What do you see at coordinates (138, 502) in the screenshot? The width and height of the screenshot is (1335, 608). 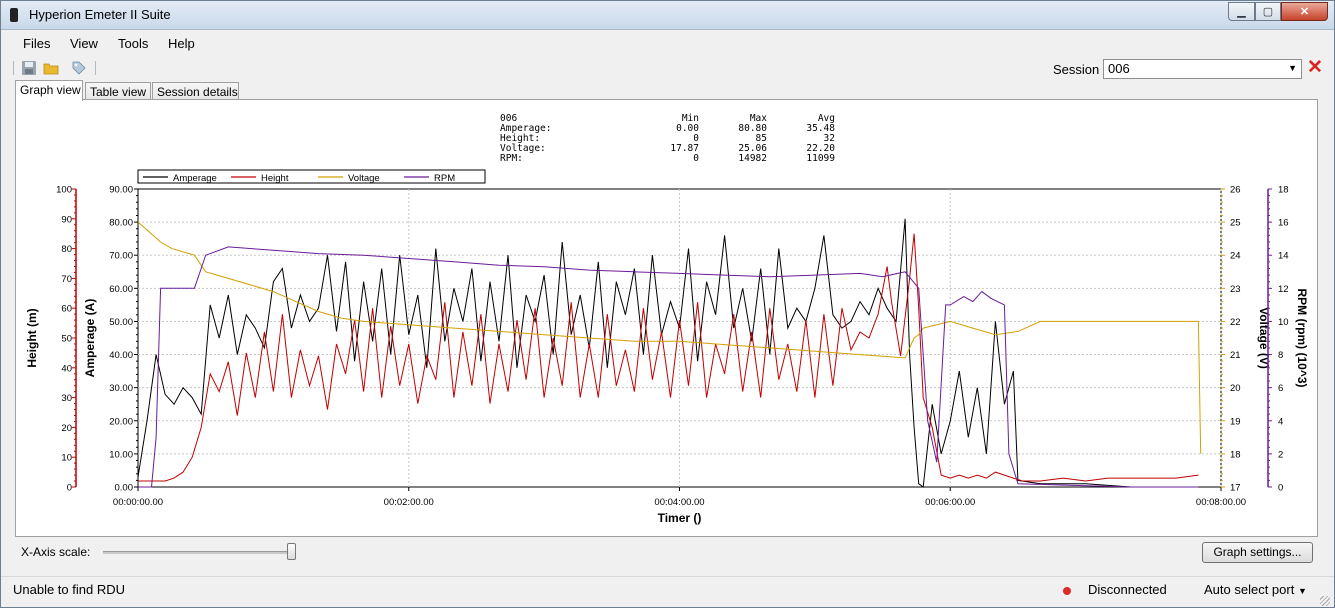 I see `x-tick-label: 00:00:00.00` at bounding box center [138, 502].